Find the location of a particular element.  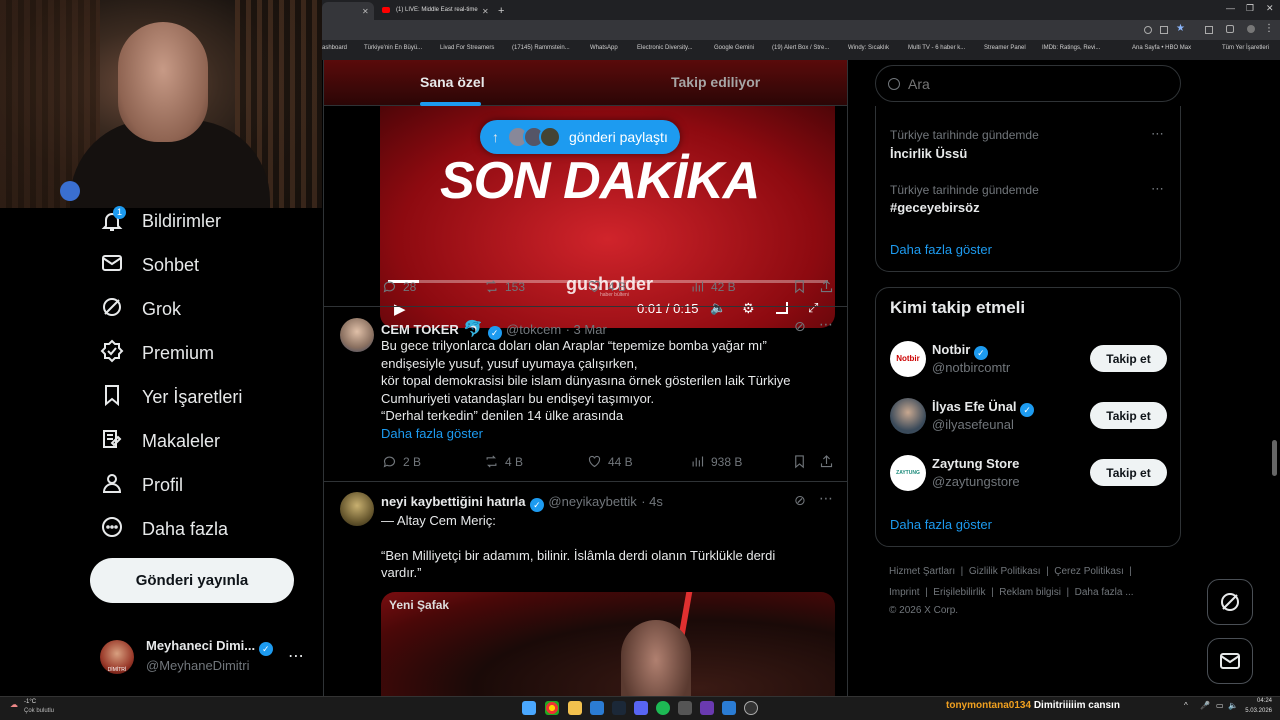

author-name: neyi kaybettiğini hatırla is located at coordinates (453, 501).